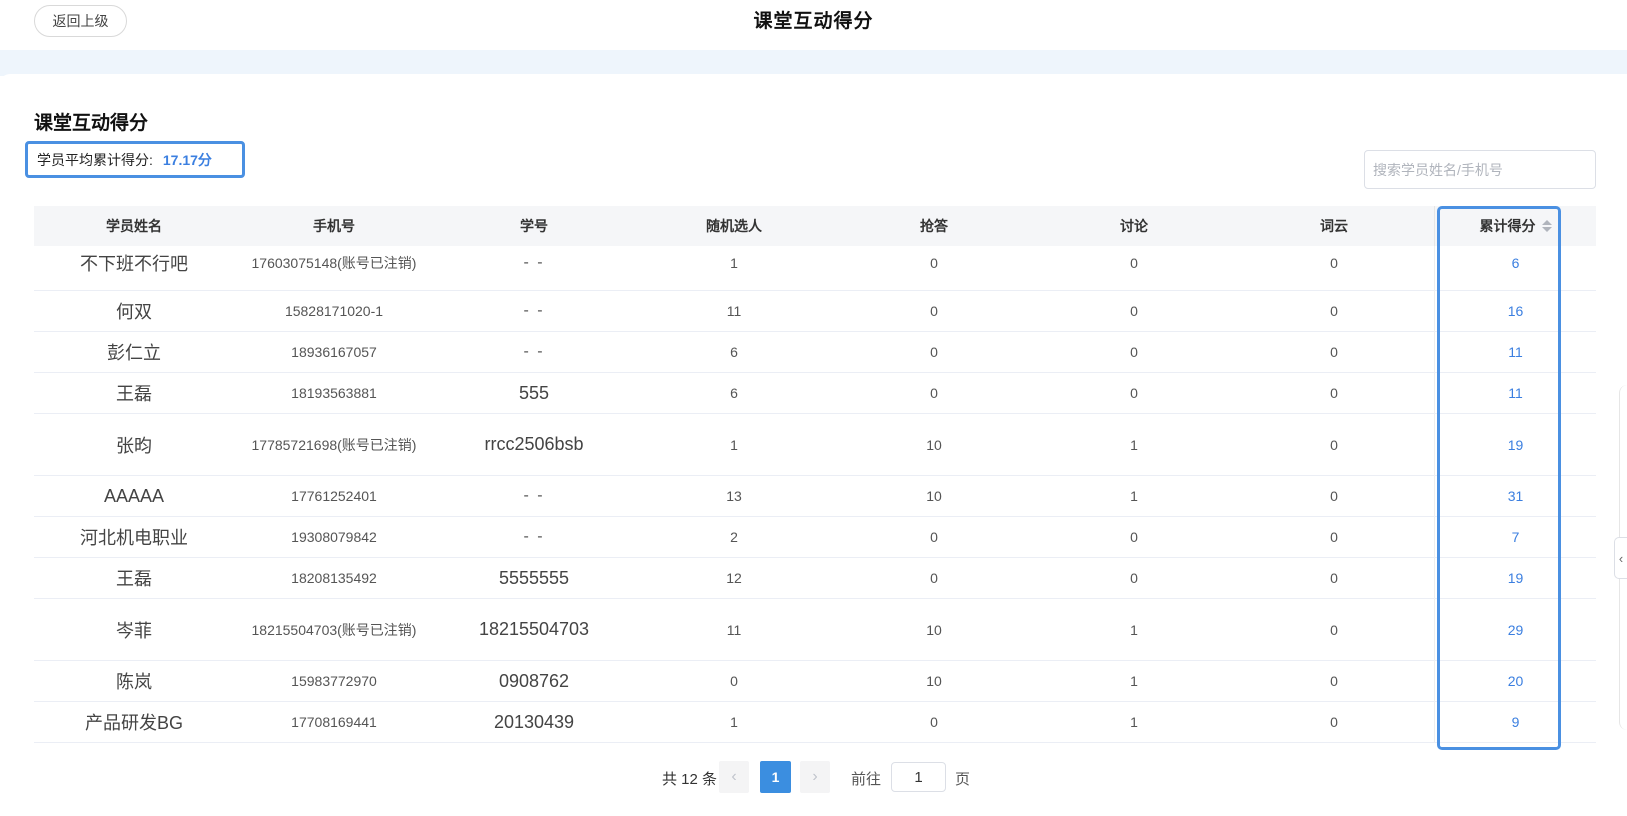  I want to click on cell-phone: 18936167057, so click(334, 352).